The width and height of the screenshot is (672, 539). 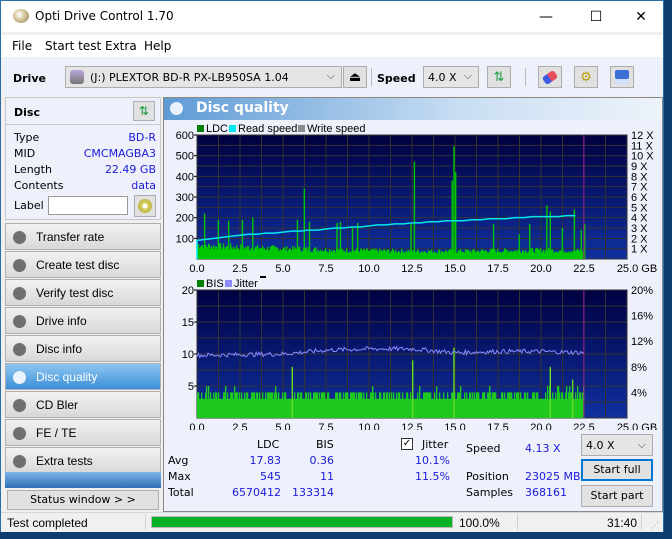 What do you see at coordinates (617, 445) in the screenshot?
I see `test-speed-select: 4.0 X ⌵` at bounding box center [617, 445].